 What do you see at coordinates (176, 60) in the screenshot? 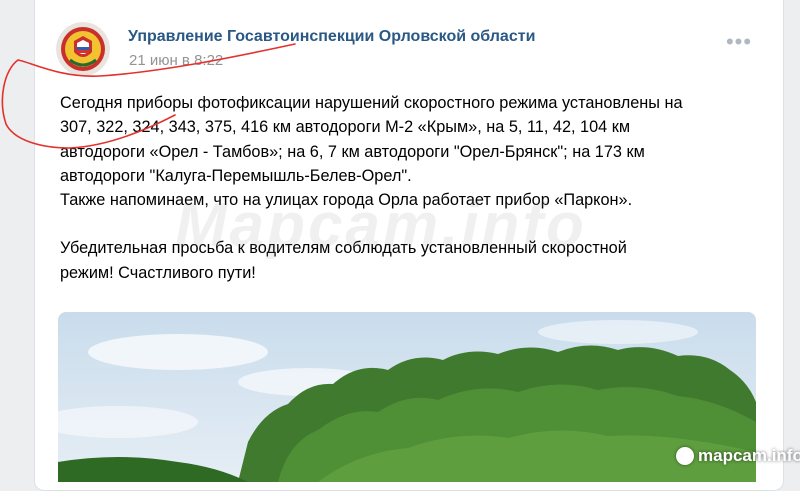
I see `post-timestamp: 21 июн в 8:22` at bounding box center [176, 60].